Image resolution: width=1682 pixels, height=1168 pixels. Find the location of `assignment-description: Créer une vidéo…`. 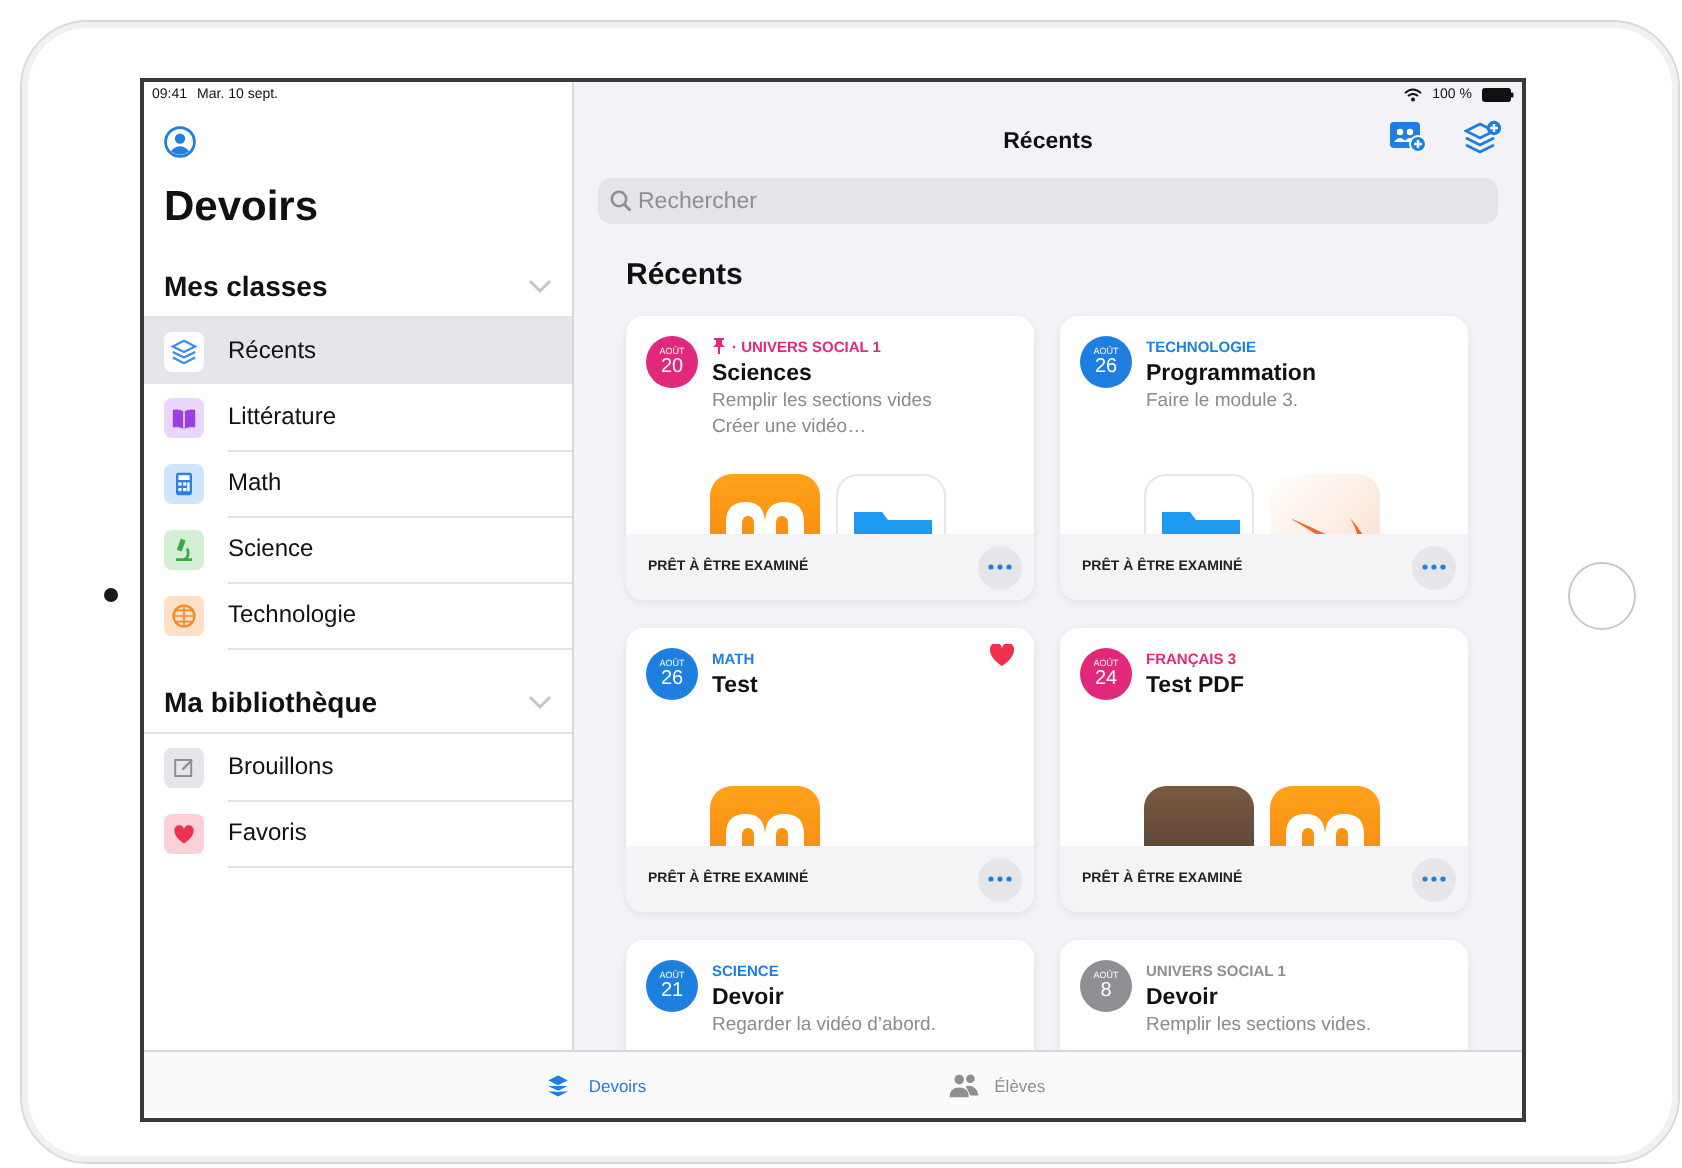

assignment-description: Créer une vidéo… is located at coordinates (790, 427).